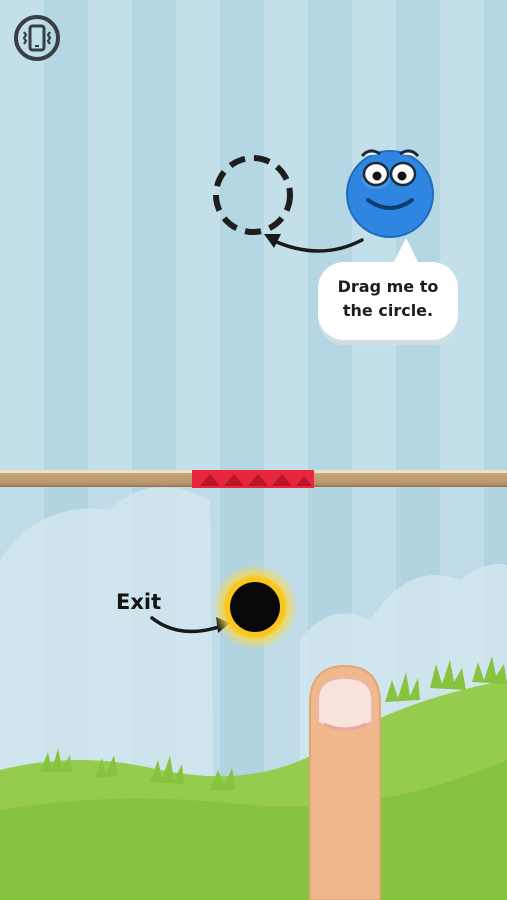 The height and width of the screenshot is (900, 507). I want to click on tutorial-finger-pointer, so click(345, 782).